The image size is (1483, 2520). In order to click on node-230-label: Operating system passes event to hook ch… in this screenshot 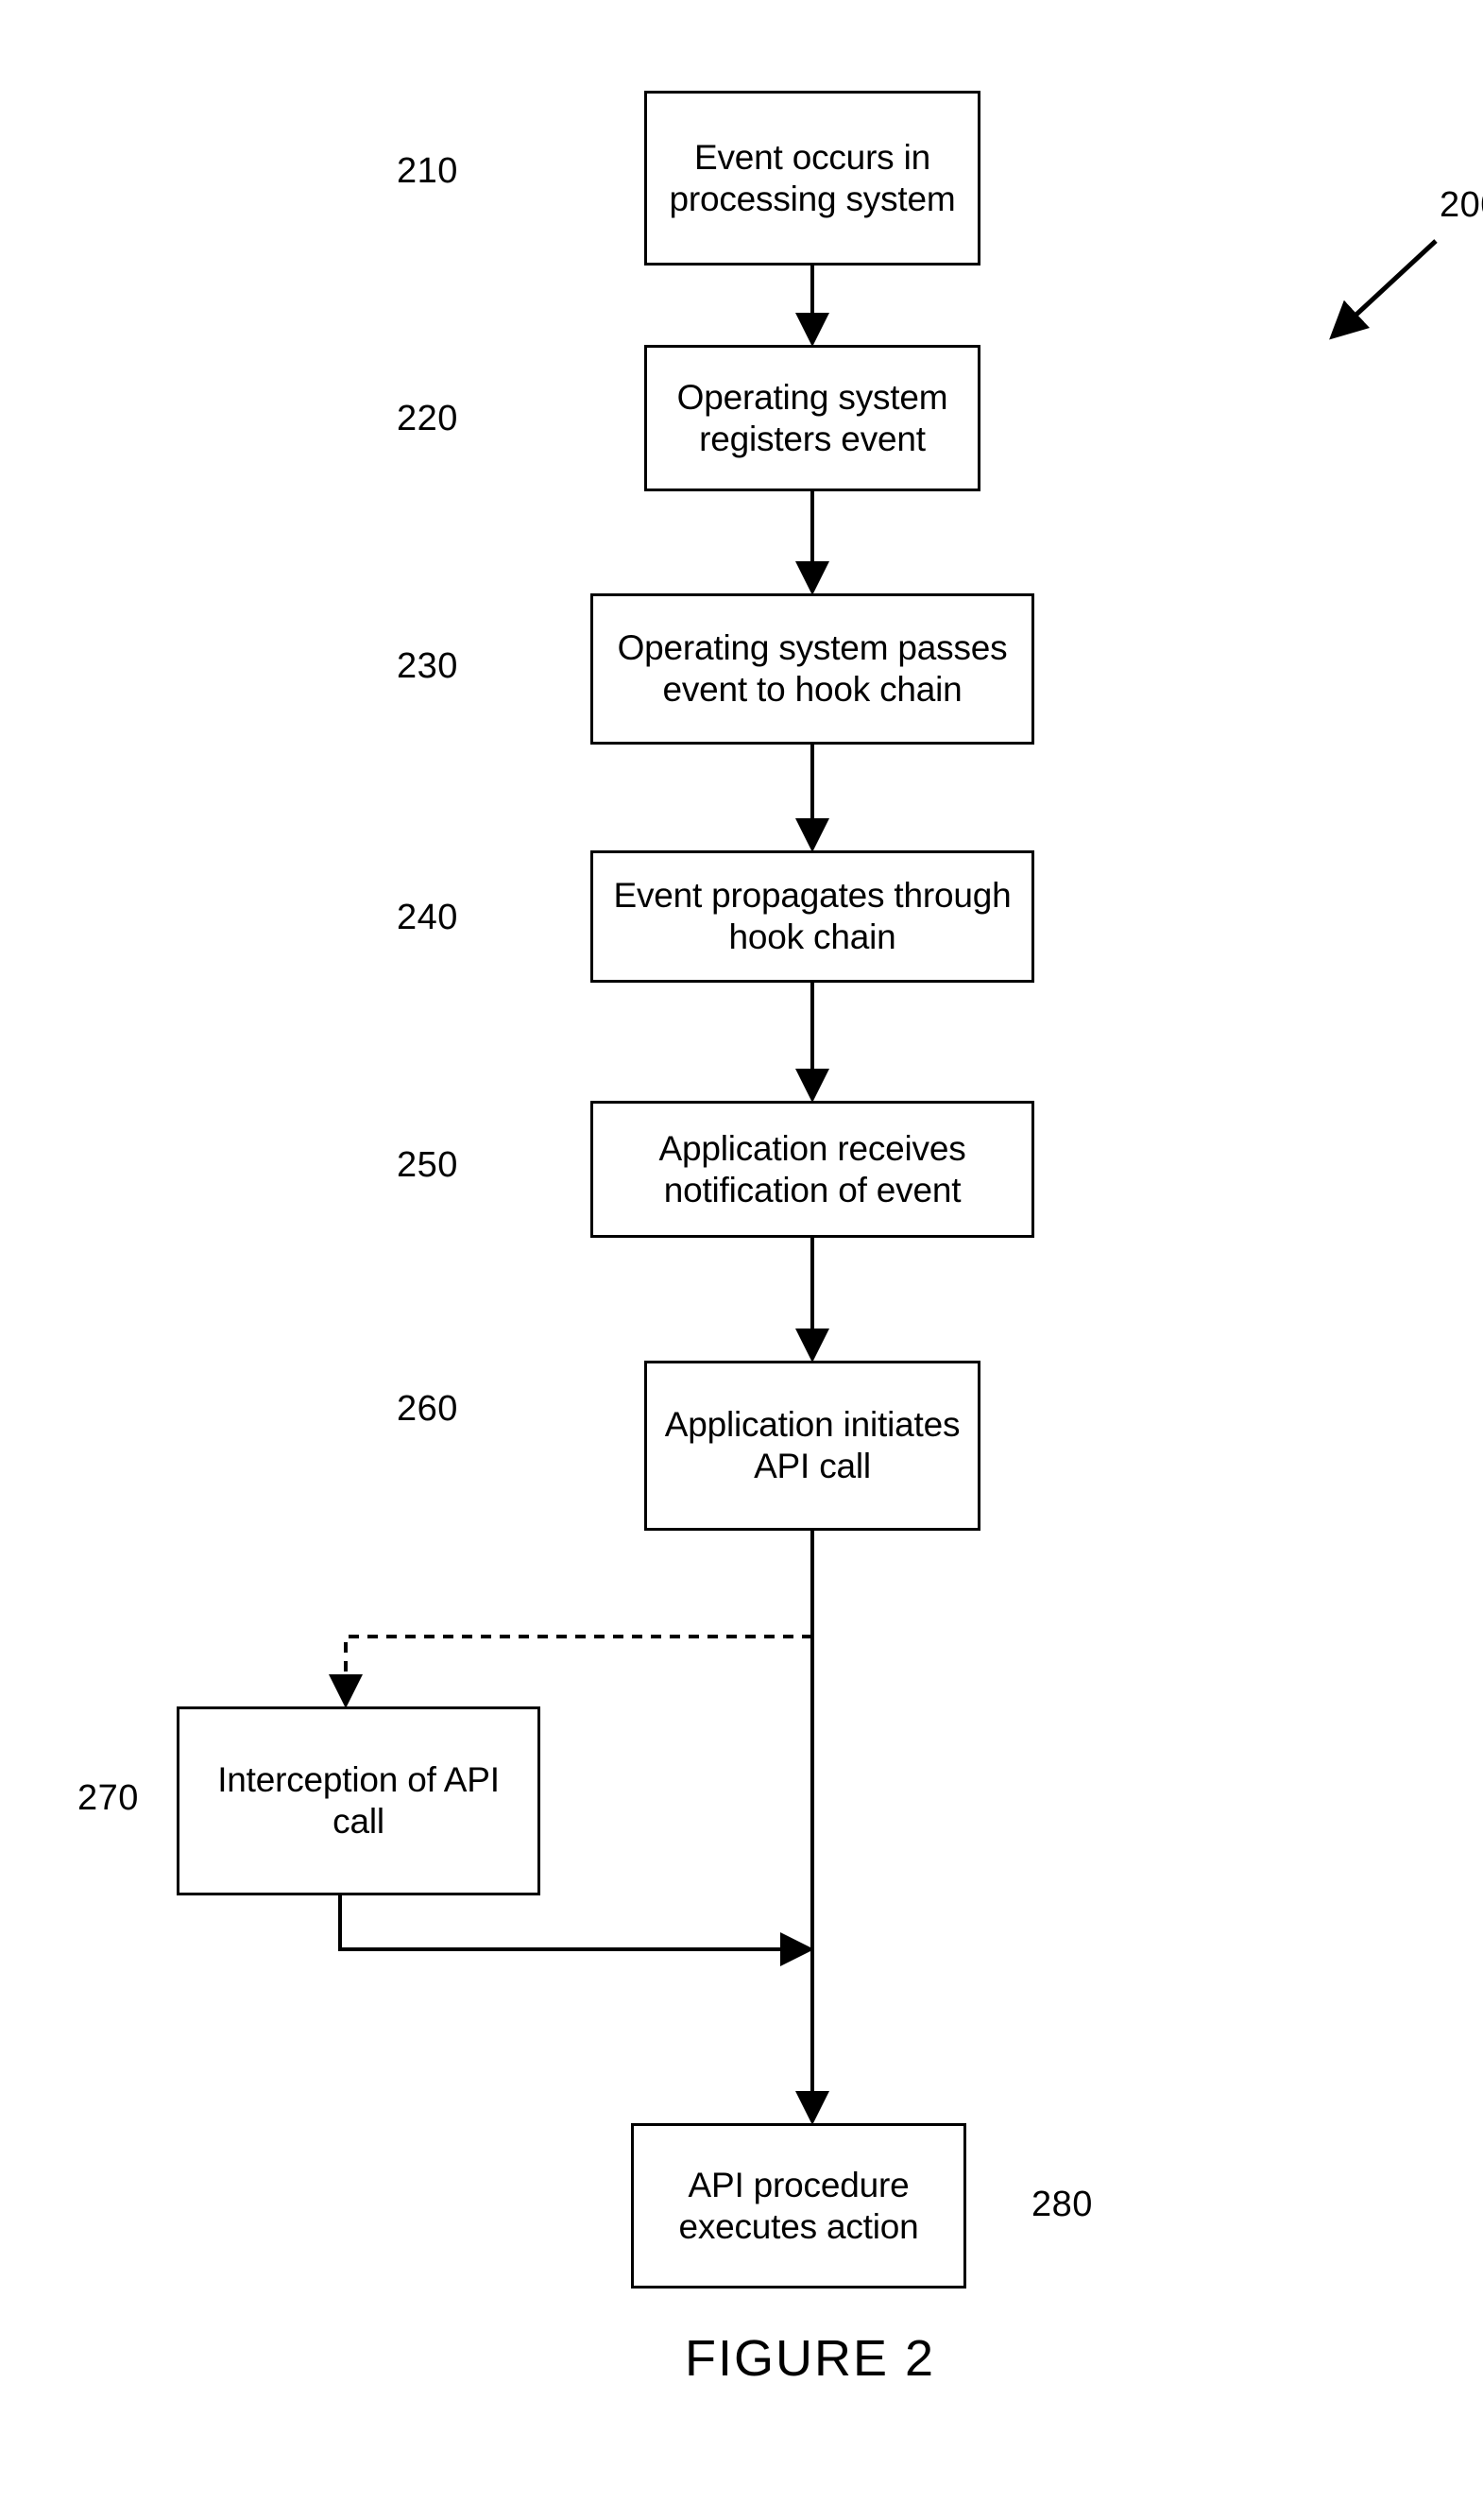, I will do `click(812, 668)`.